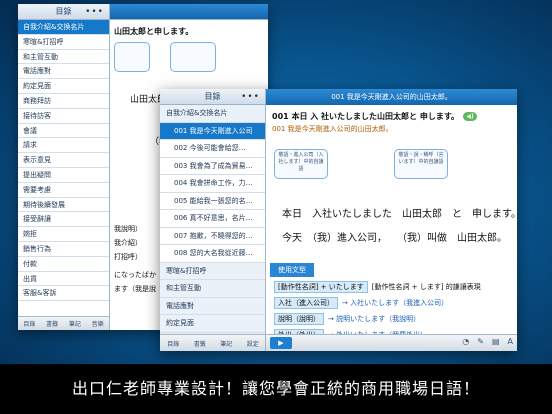  I want to click on player-tools: ◔ ✎ ▤ A, so click(487, 341).